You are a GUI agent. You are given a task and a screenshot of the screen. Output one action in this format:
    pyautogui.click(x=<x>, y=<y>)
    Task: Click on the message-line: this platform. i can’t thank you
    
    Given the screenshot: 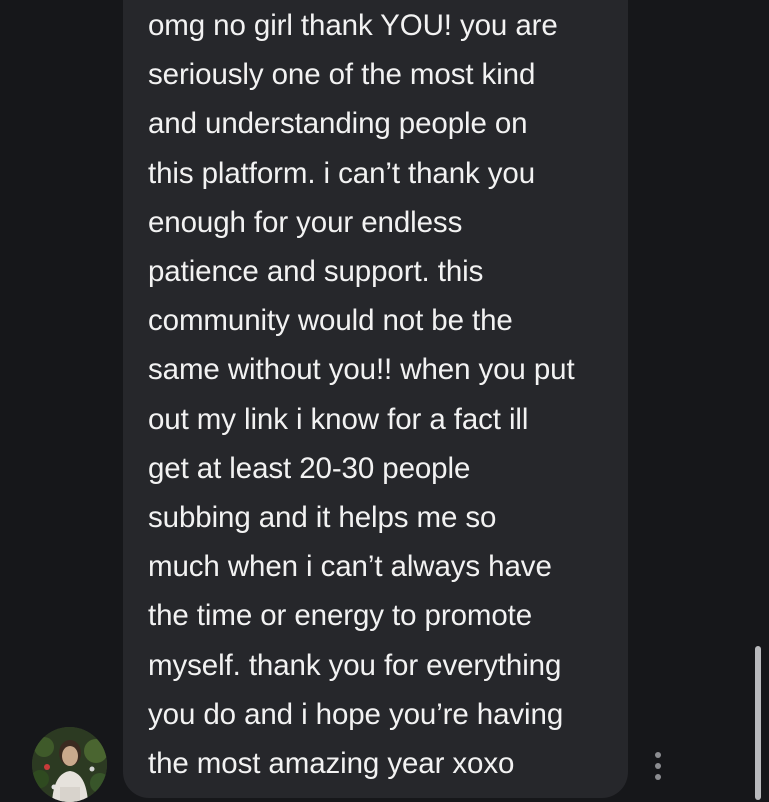 What is the action you would take?
    pyautogui.click(x=342, y=173)
    